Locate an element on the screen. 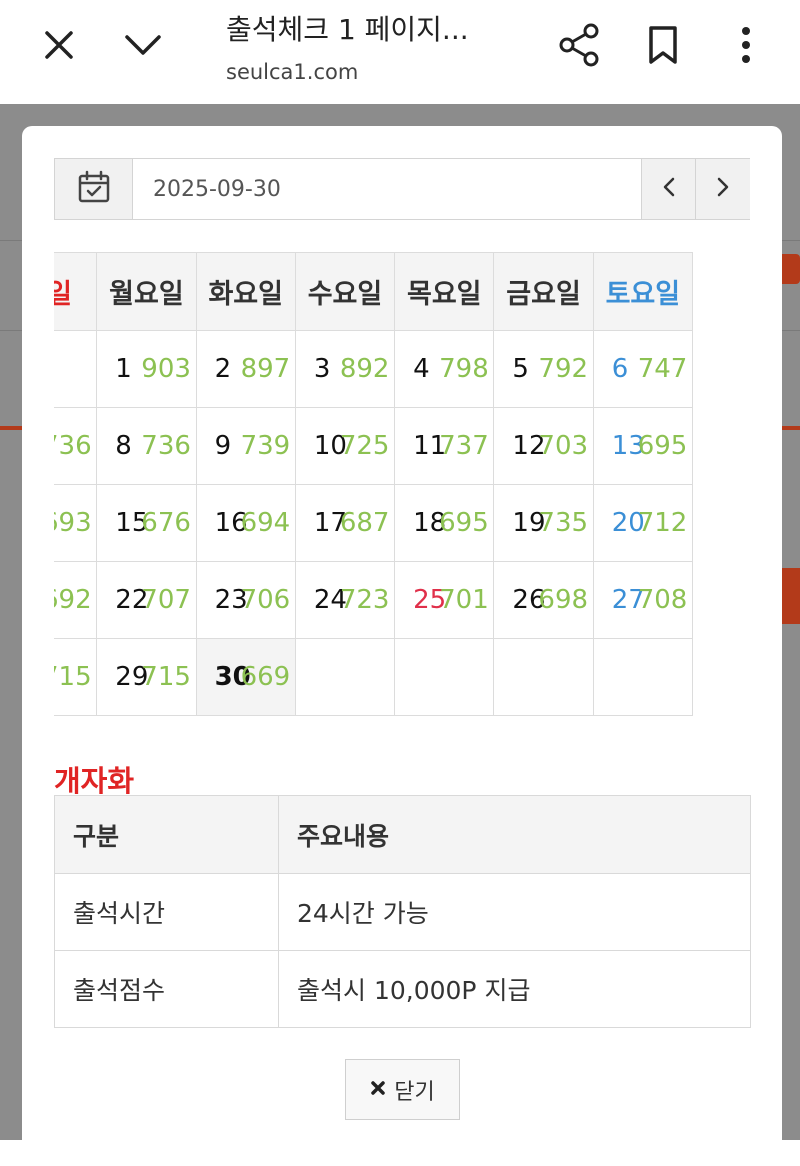 The image size is (800, 1166). calendar-day-cell-monday: 8 736 is located at coordinates (146, 446).